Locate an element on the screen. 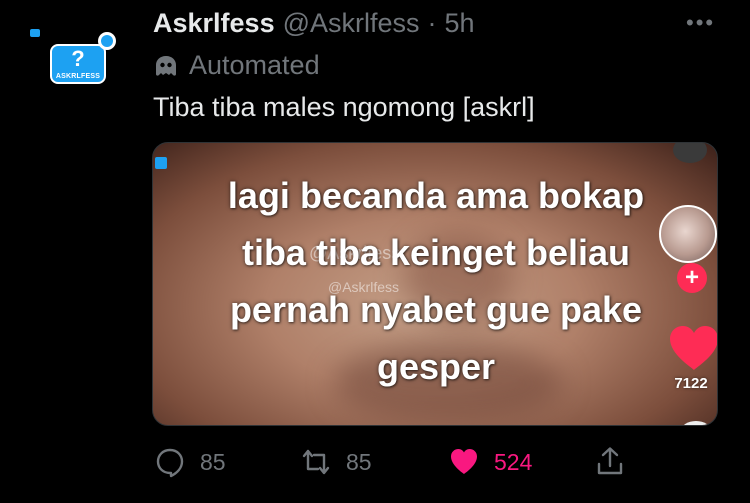  caption-line: tiba tiba keinget beliau is located at coordinates (436, 252).